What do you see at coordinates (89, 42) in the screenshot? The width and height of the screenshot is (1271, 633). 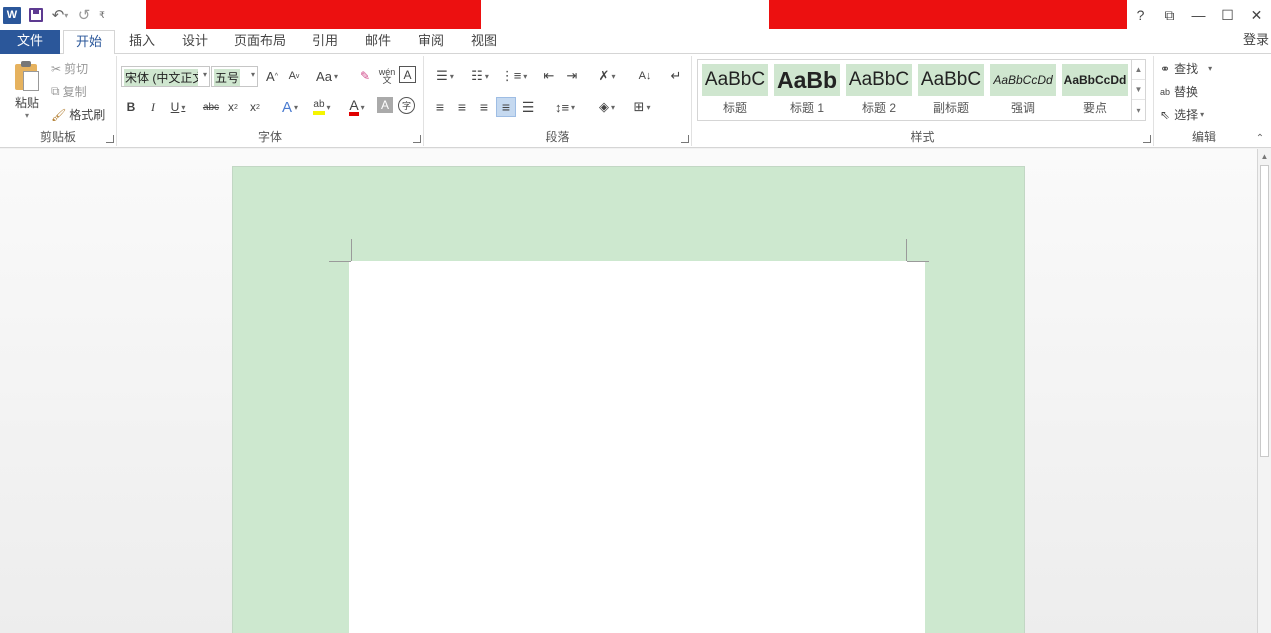 I see `tab-home: 开始` at bounding box center [89, 42].